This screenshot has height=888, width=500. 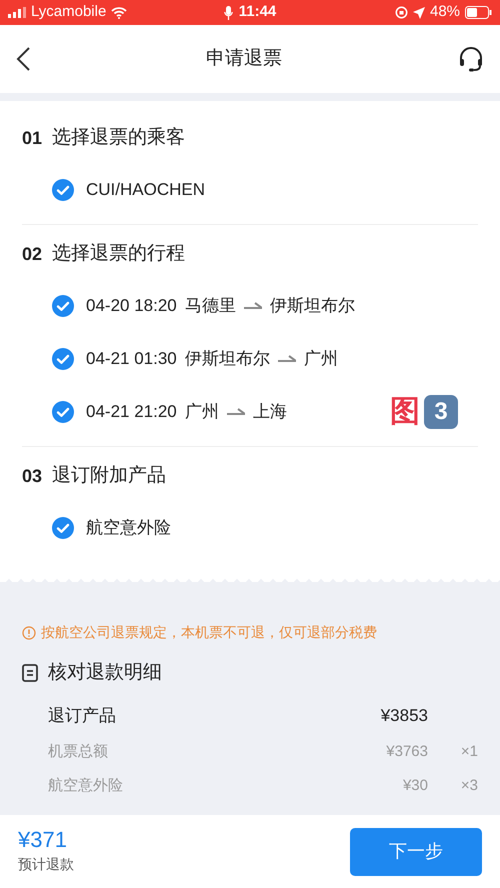 I want to click on battery-percent: 48%, so click(x=445, y=12).